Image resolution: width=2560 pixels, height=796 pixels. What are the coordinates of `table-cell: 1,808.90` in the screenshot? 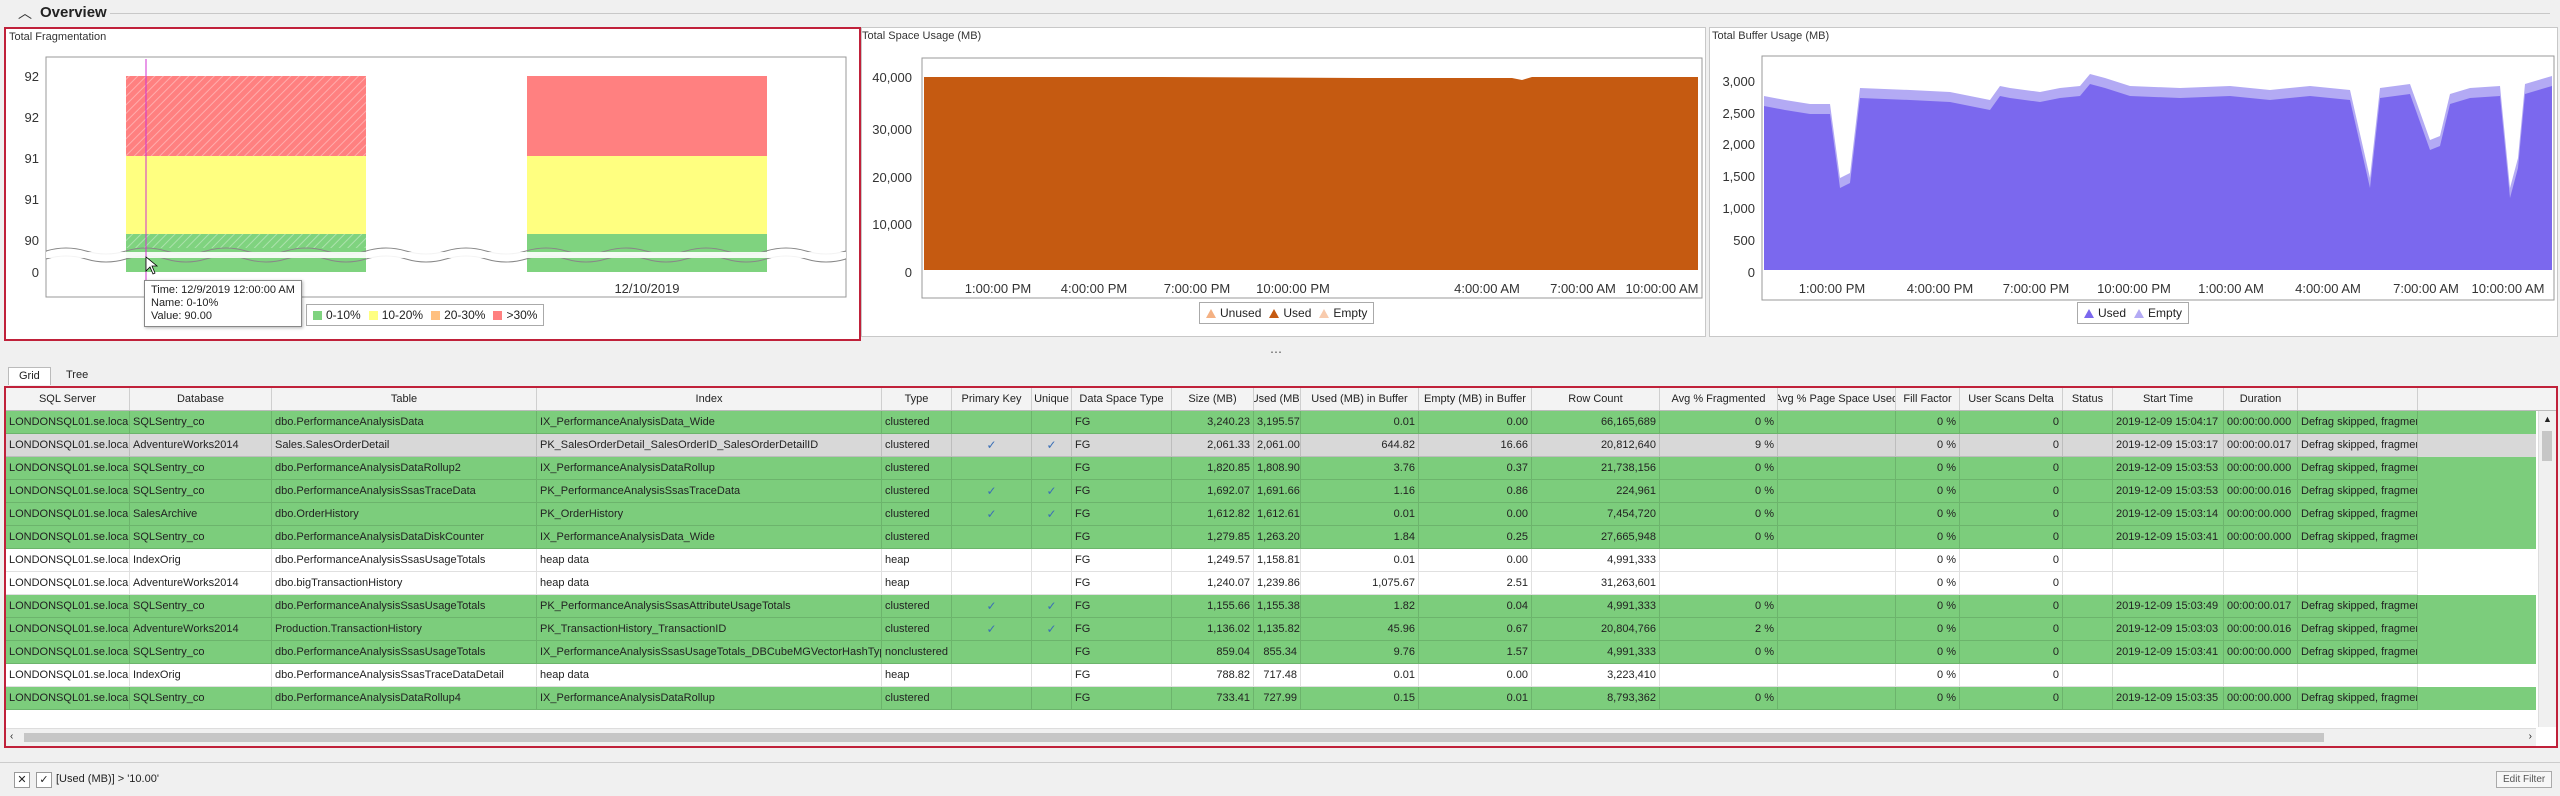 It's located at (1277, 468).